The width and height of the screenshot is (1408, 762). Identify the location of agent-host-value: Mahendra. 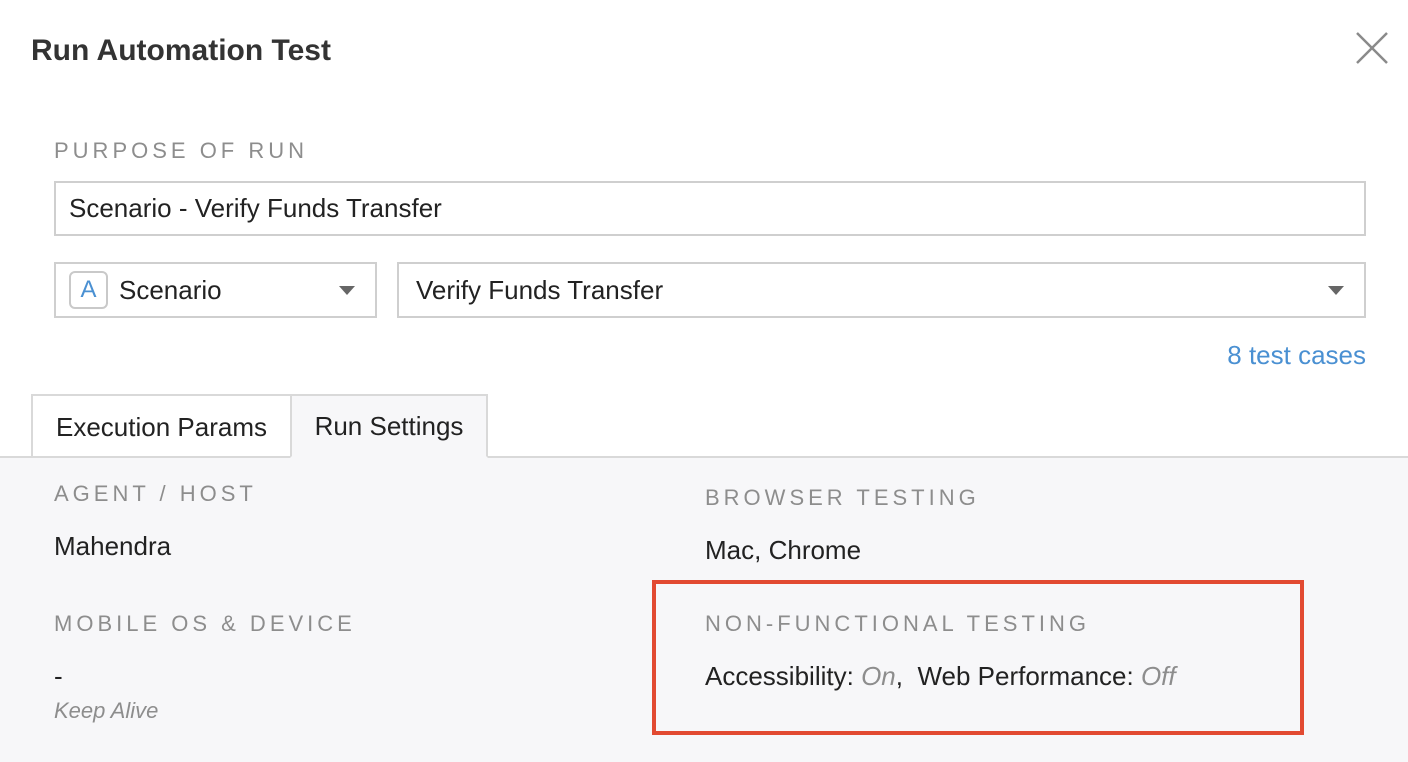
(113, 546).